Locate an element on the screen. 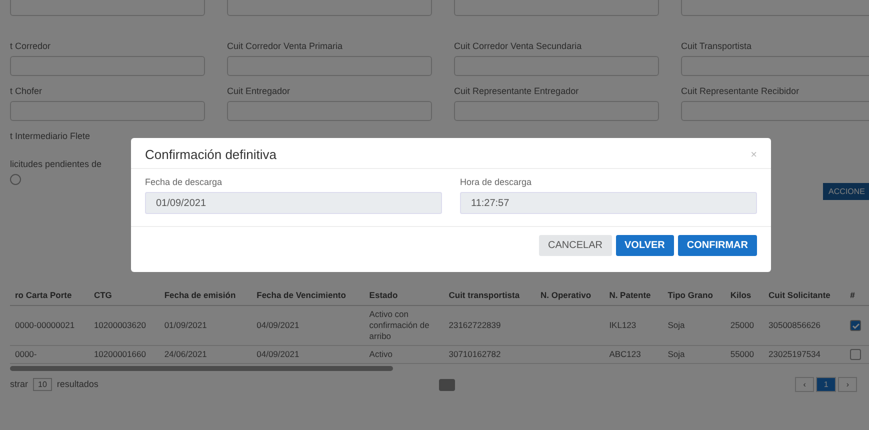 This screenshot has height=430, width=869. column-header: Fecha de Vencimiento is located at coordinates (308, 296).